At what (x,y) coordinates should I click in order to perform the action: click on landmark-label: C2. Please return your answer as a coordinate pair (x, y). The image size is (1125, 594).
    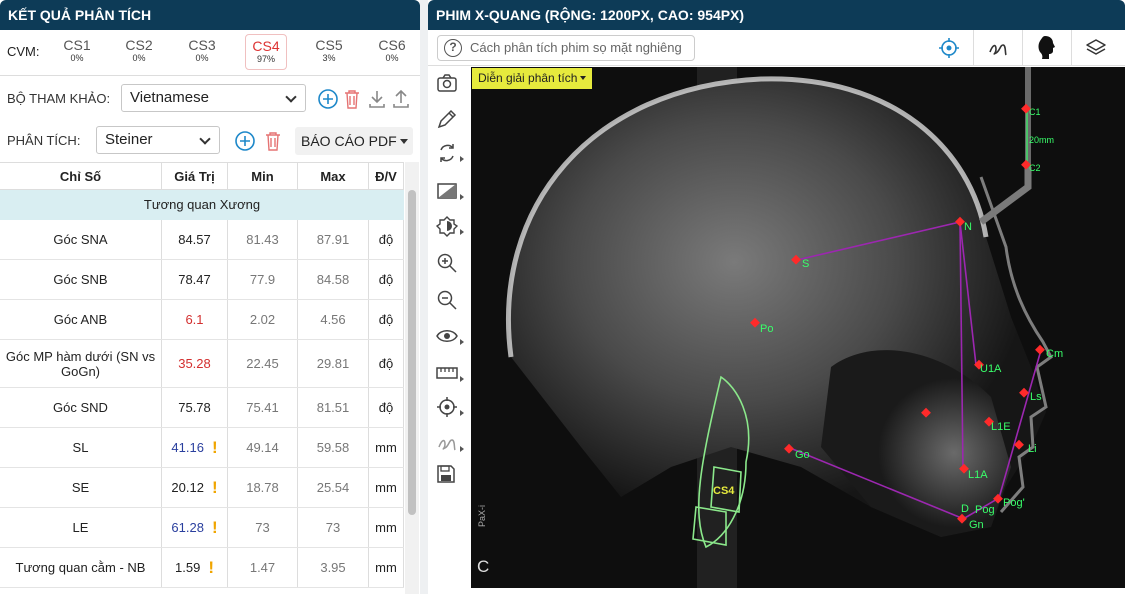
    Looking at the image, I should click on (1035, 168).